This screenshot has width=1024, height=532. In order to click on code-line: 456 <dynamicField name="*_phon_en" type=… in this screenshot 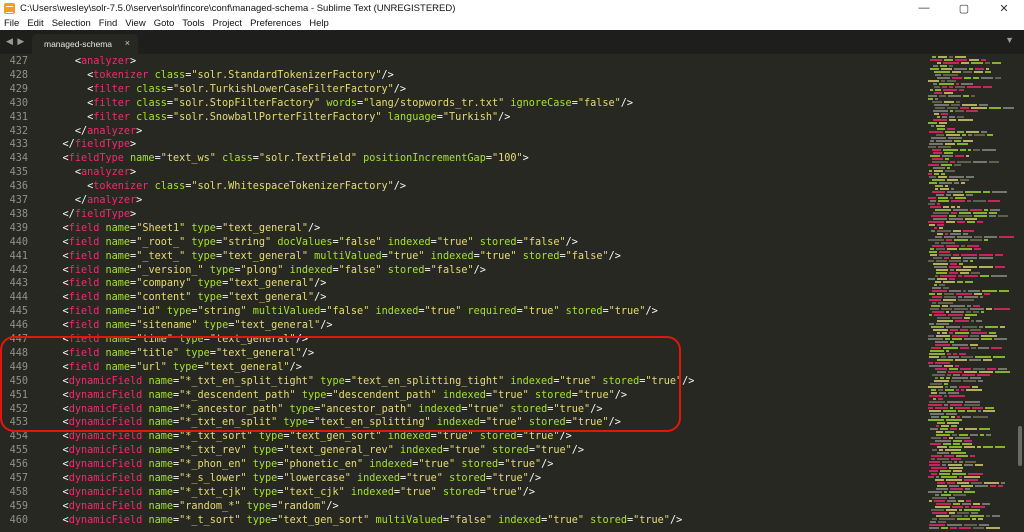, I will do `click(462, 465)`.